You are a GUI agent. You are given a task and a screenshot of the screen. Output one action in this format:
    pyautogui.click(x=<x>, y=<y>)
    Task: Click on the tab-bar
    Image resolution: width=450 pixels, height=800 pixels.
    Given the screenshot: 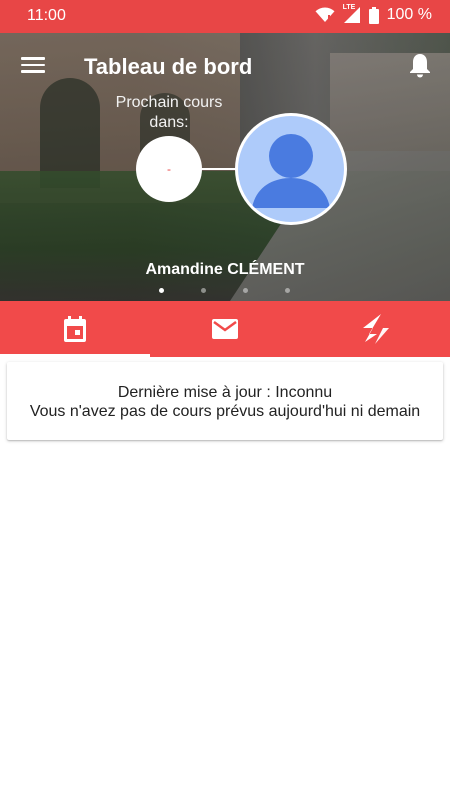 What is the action you would take?
    pyautogui.click(x=225, y=329)
    